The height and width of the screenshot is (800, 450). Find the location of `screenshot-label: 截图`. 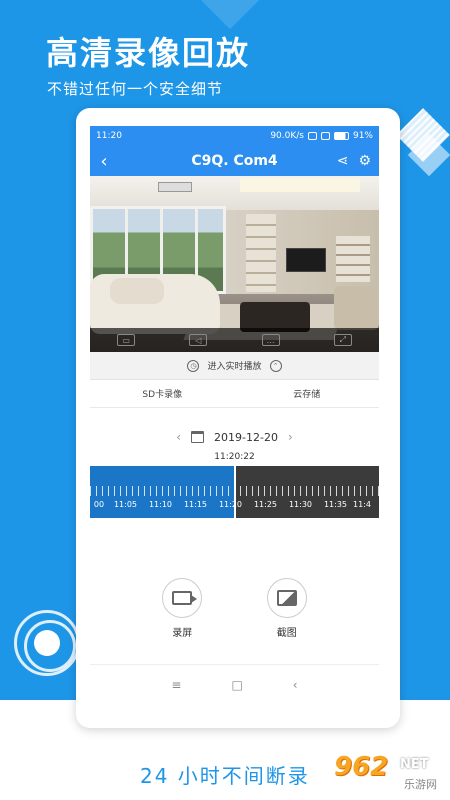

screenshot-label: 截图 is located at coordinates (286, 633).